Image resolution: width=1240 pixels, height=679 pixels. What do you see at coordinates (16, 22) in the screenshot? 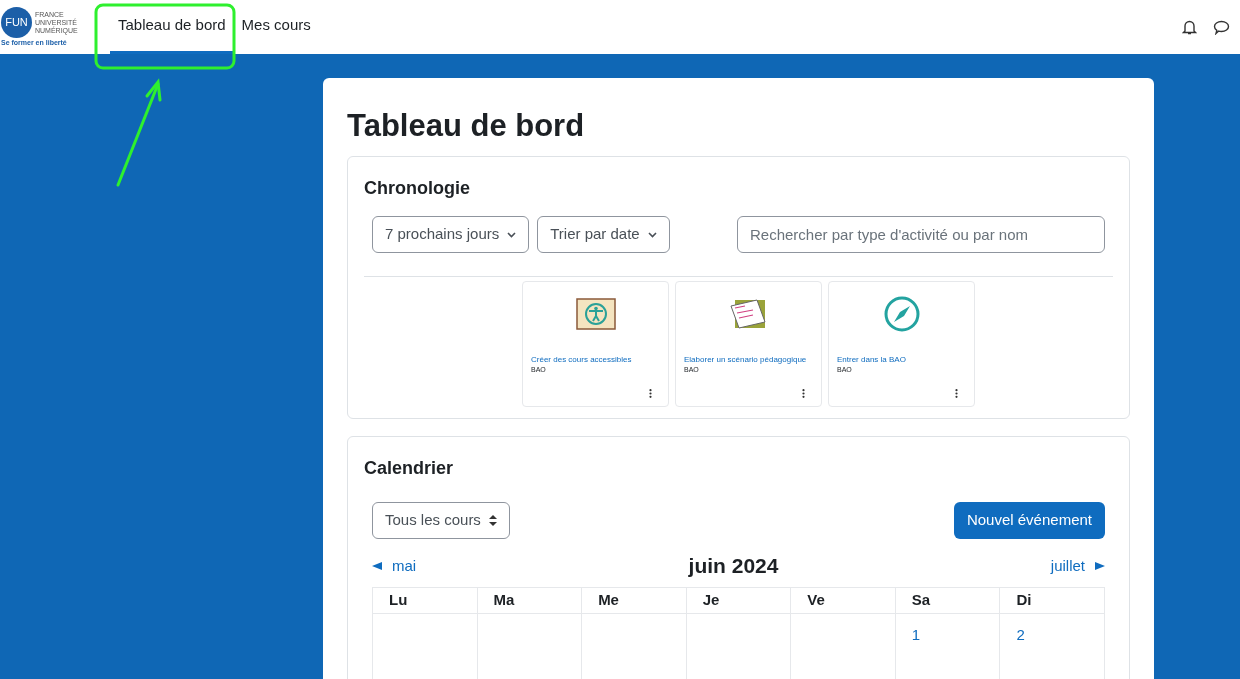
I see `logo-mark: FUN` at bounding box center [16, 22].